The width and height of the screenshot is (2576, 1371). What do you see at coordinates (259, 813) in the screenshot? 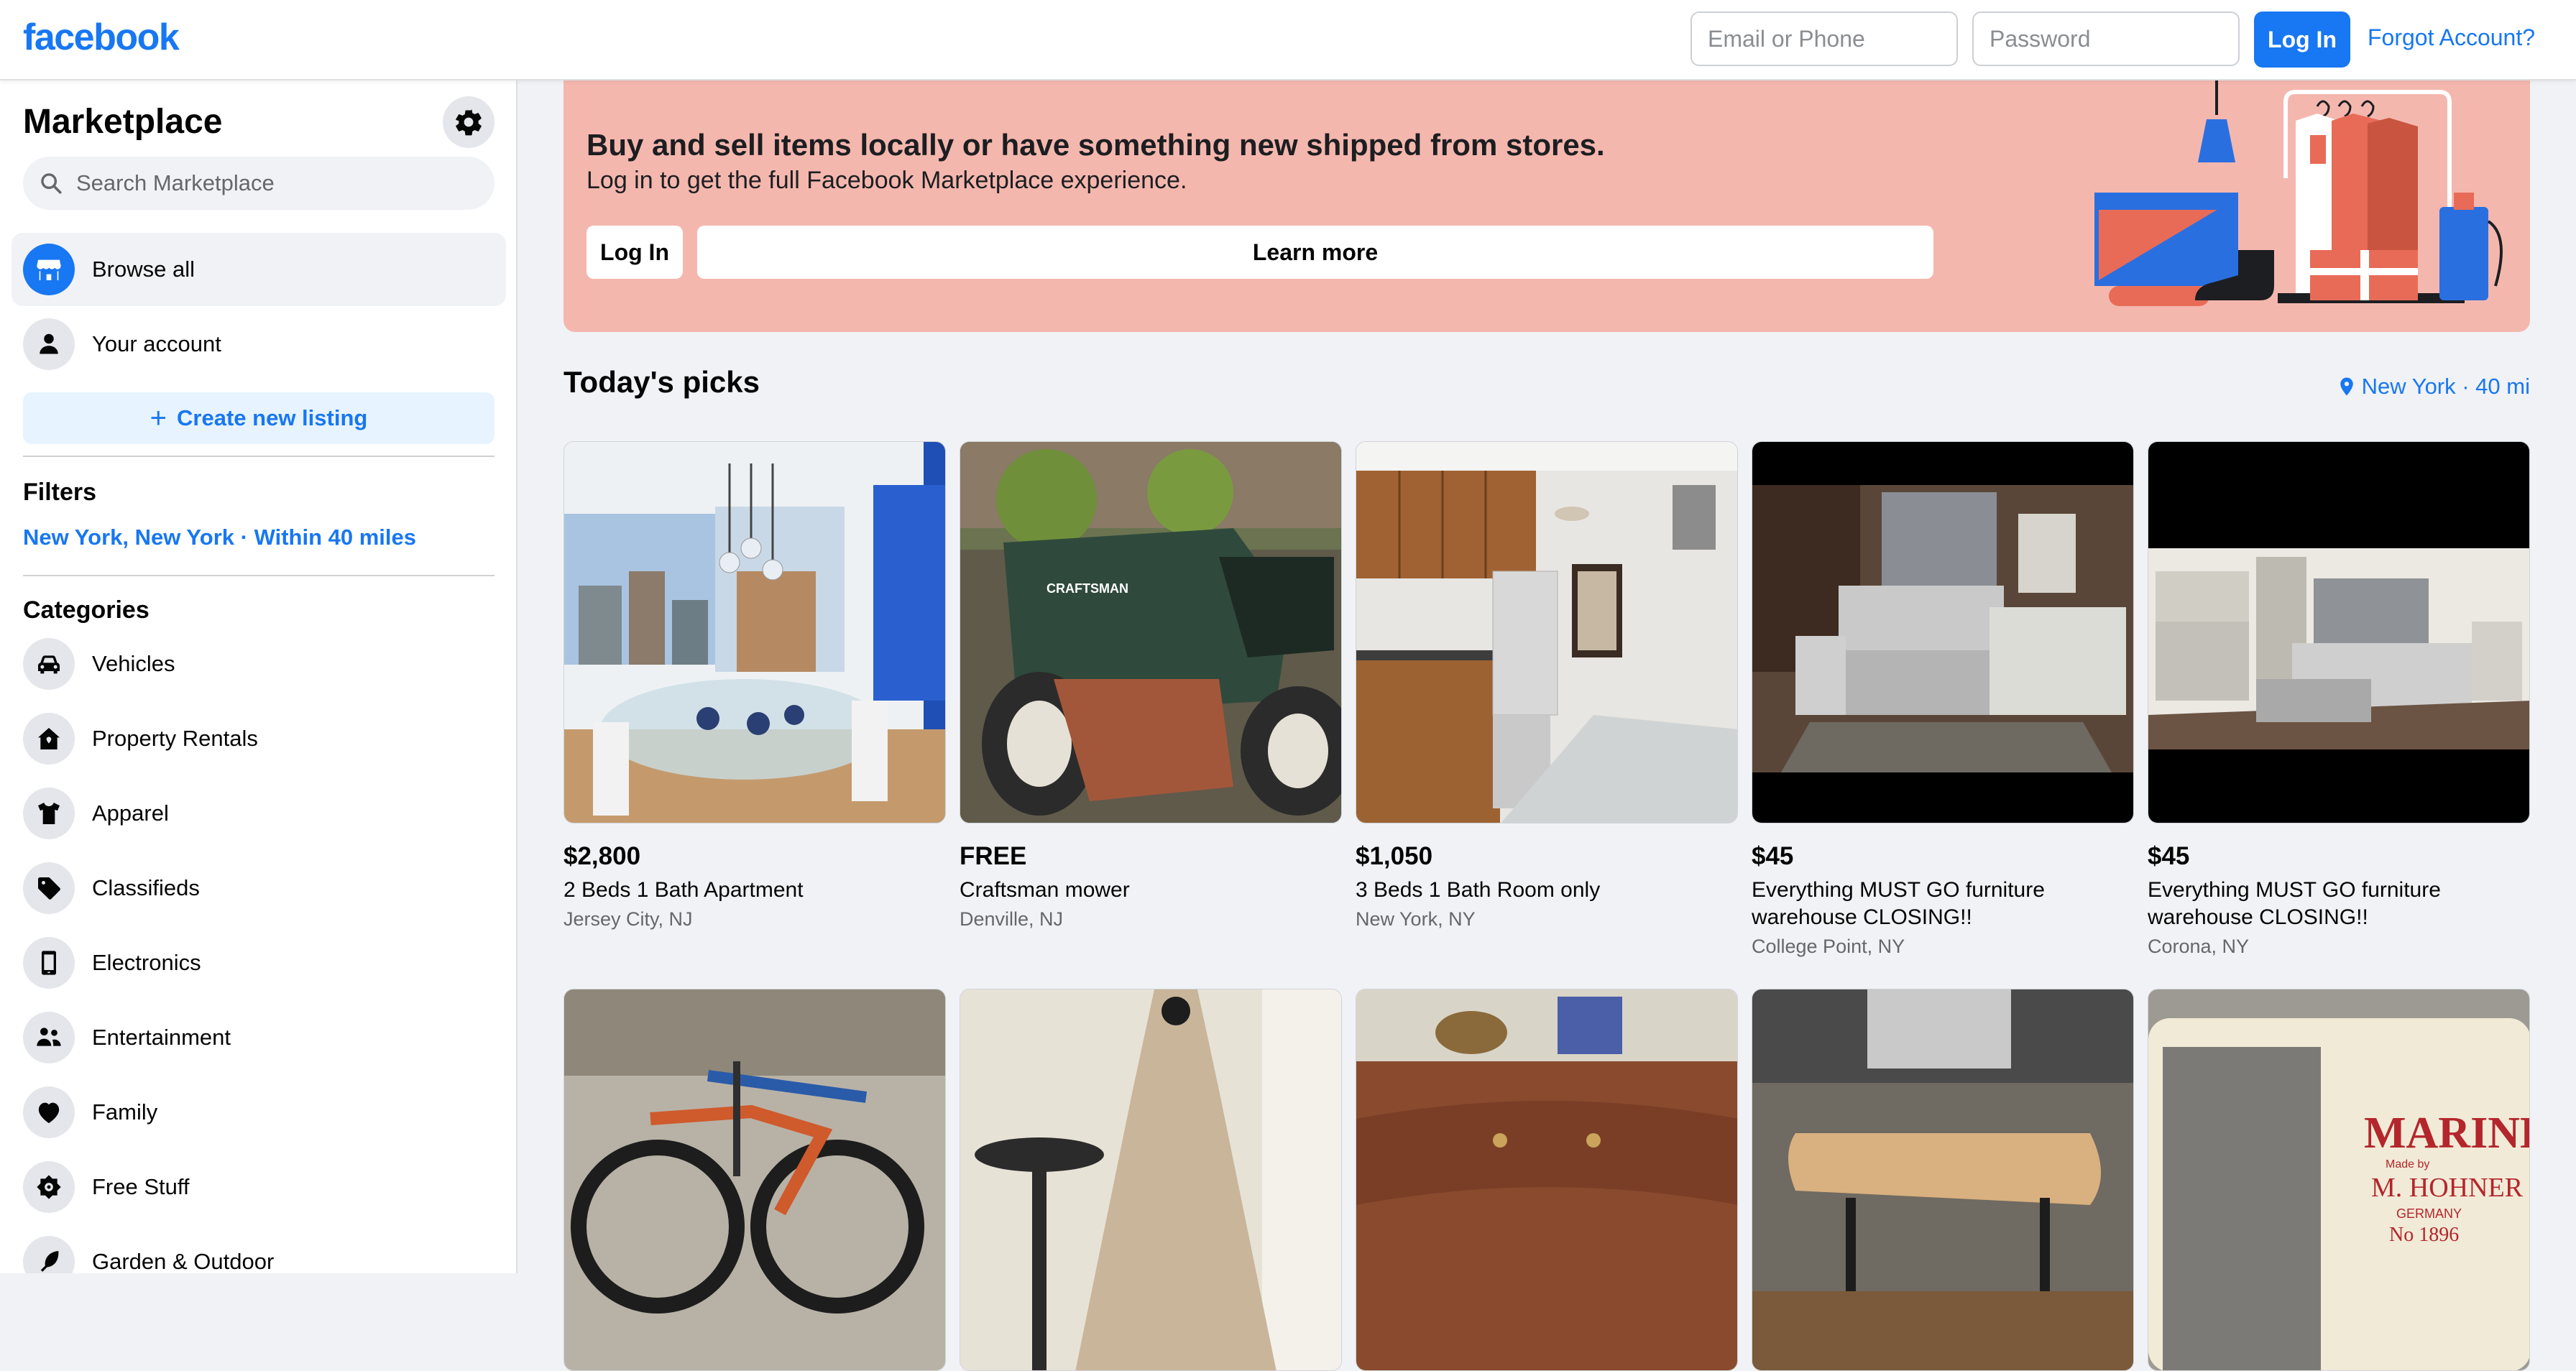
I see `category-apparel: Apparel` at bounding box center [259, 813].